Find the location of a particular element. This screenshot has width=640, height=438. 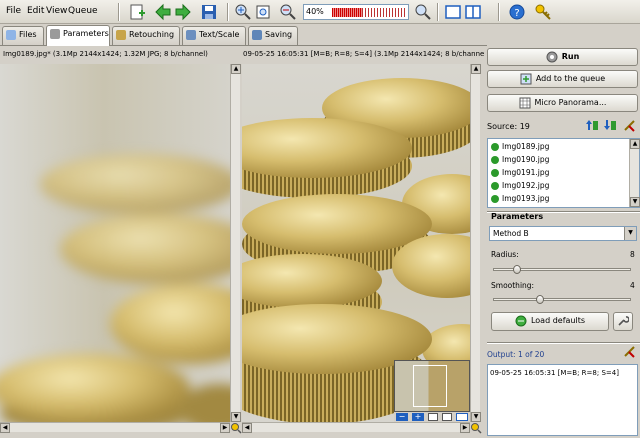

radius-slider-thumb is located at coordinates (517, 269).